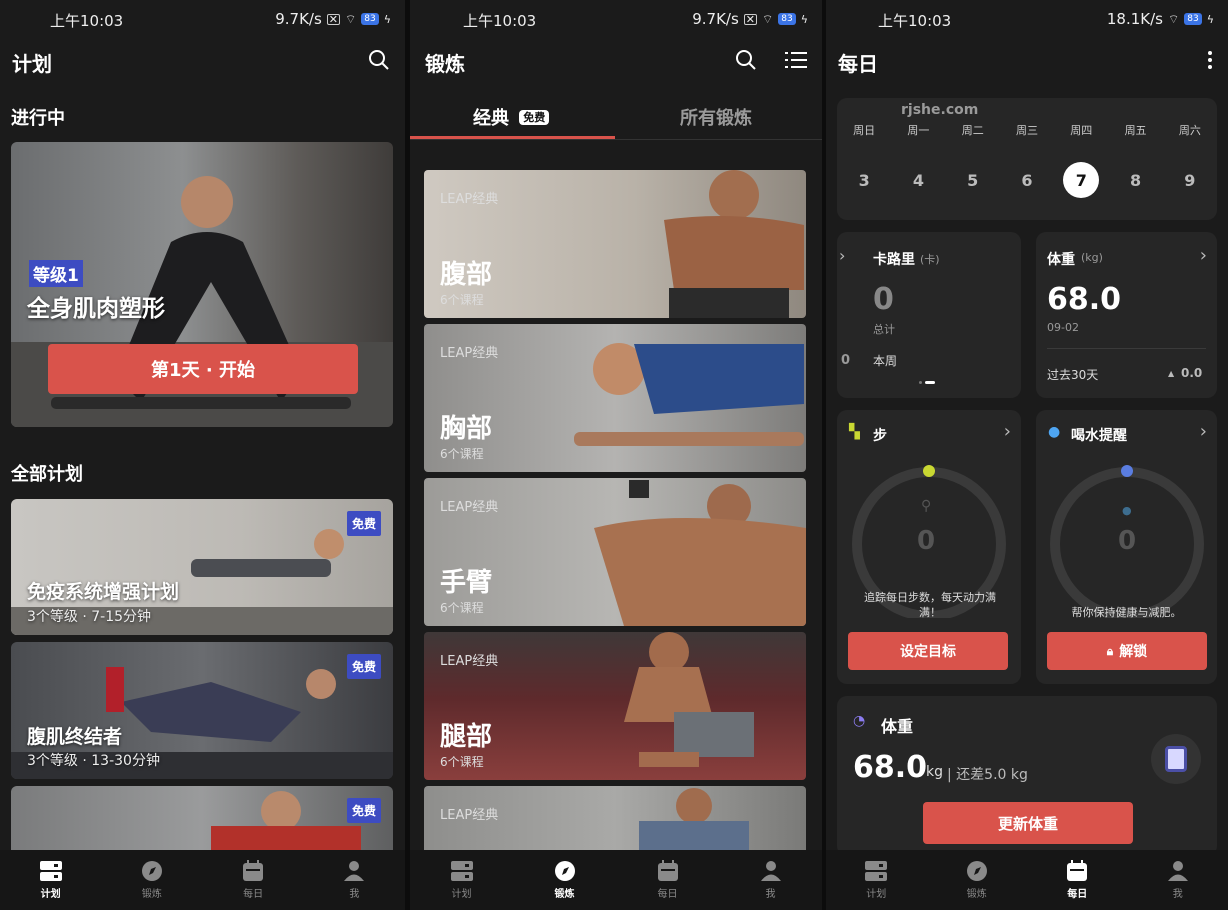 This screenshot has width=1228, height=910. Describe the element at coordinates (56, 273) in the screenshot. I see `level-badge: 等级1` at that location.